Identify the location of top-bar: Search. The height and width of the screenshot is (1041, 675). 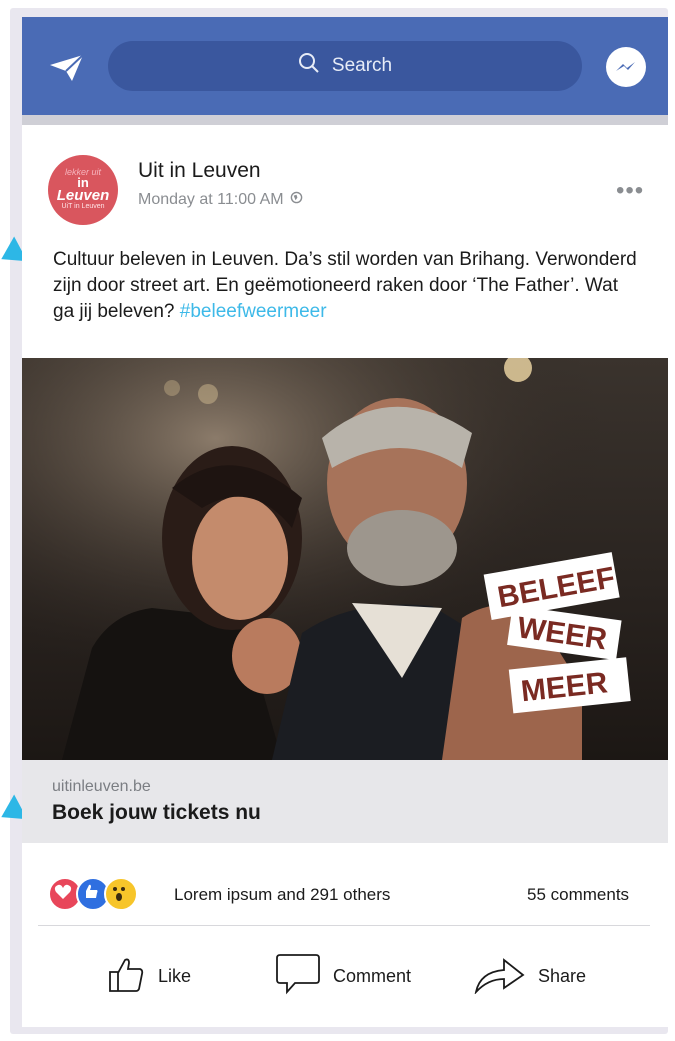
(345, 66).